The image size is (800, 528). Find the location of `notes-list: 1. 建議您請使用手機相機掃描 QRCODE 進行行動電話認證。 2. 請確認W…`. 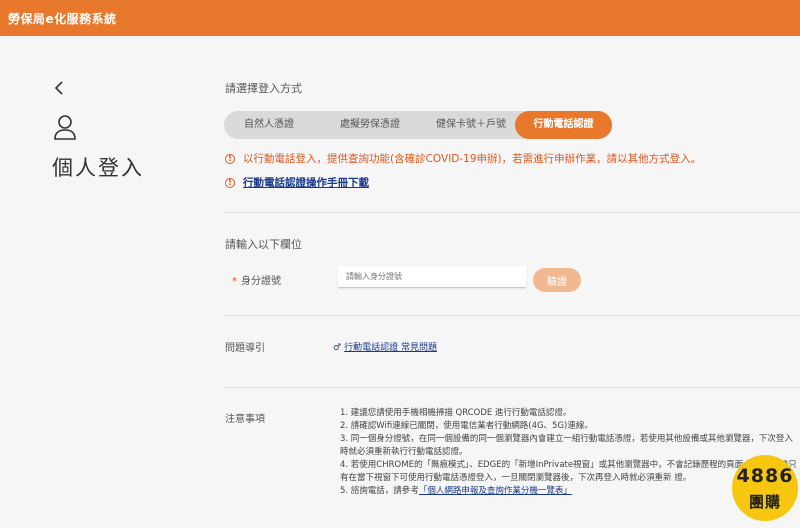

notes-list: 1. 建議您請使用手機相機掃描 QRCODE 進行行動電話認證。 2. 請確認W… is located at coordinates (570, 452).